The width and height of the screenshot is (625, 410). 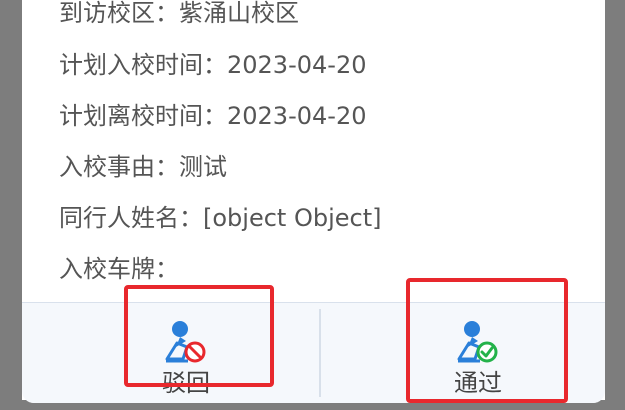 I want to click on overlay-right, so click(x=615, y=205).